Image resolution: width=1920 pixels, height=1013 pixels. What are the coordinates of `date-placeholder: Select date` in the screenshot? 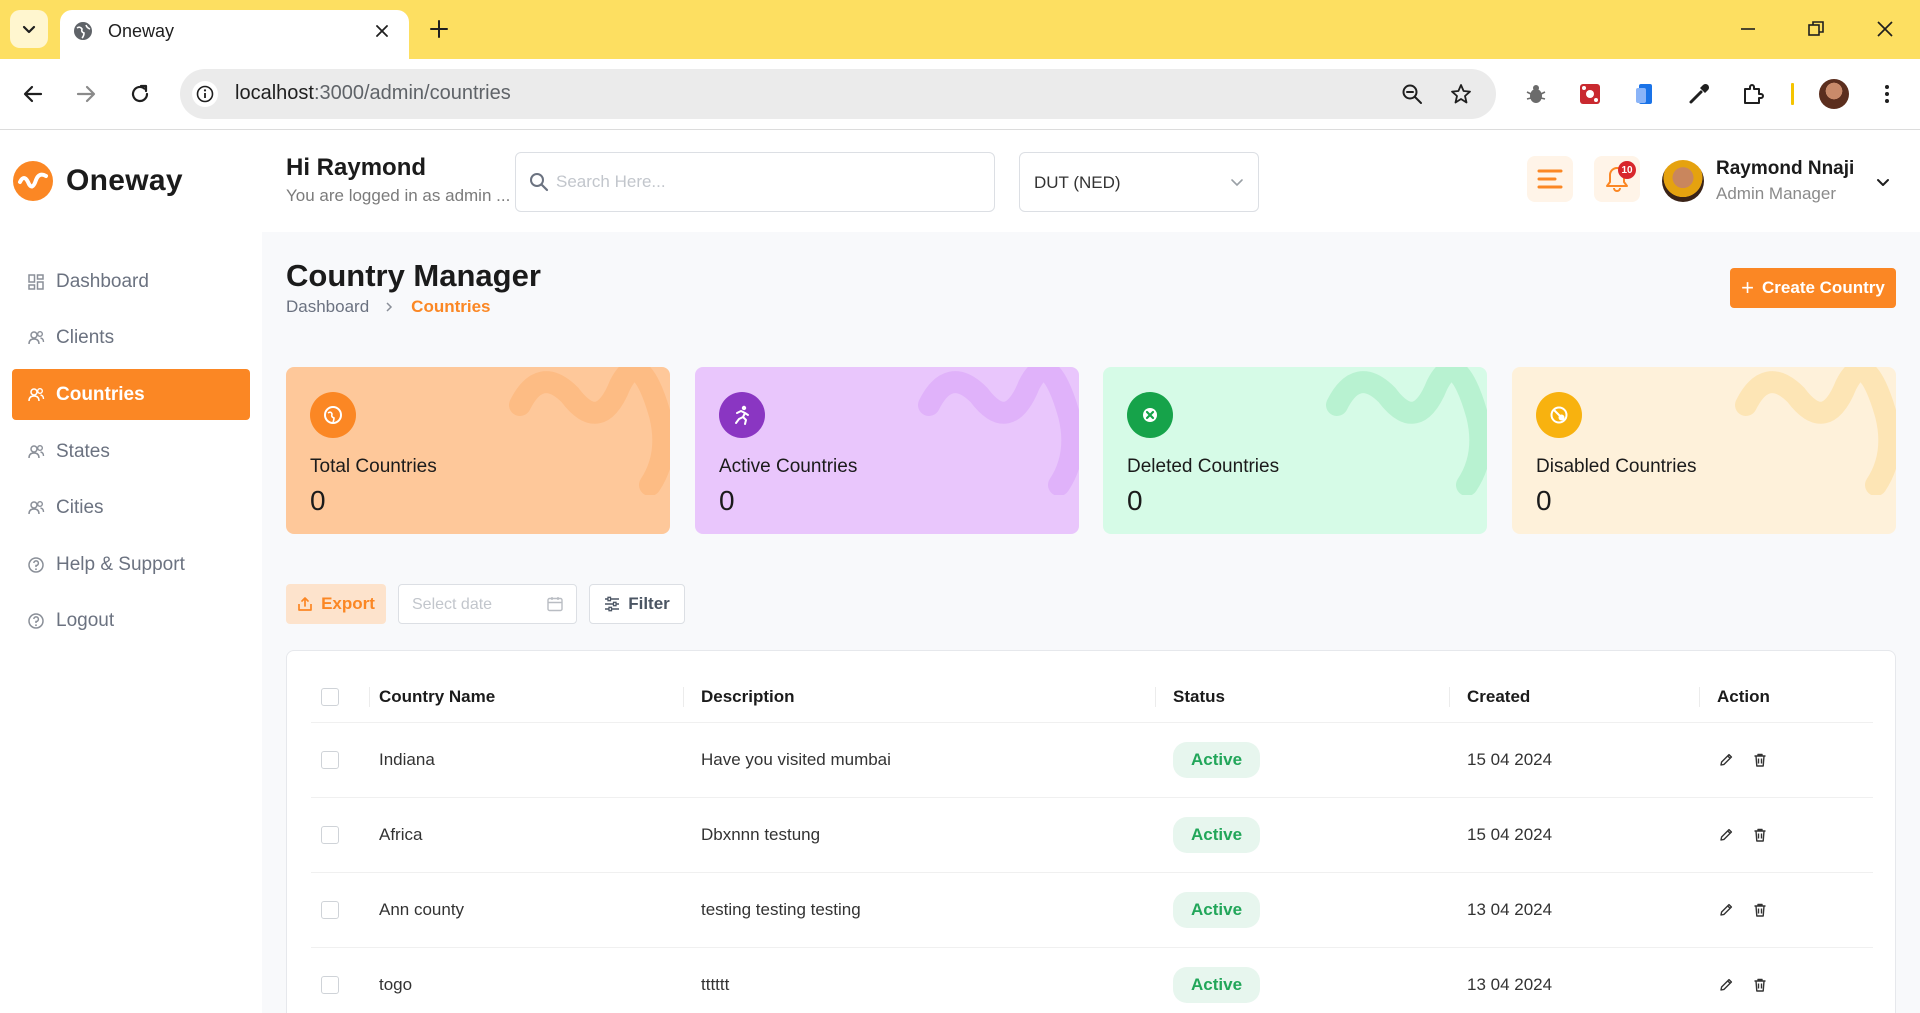 It's located at (452, 604).